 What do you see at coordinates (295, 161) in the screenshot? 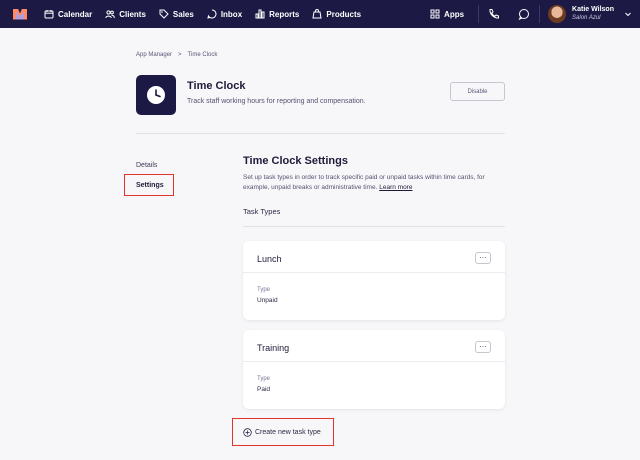
I see `settings-title: Time Clock Settings` at bounding box center [295, 161].